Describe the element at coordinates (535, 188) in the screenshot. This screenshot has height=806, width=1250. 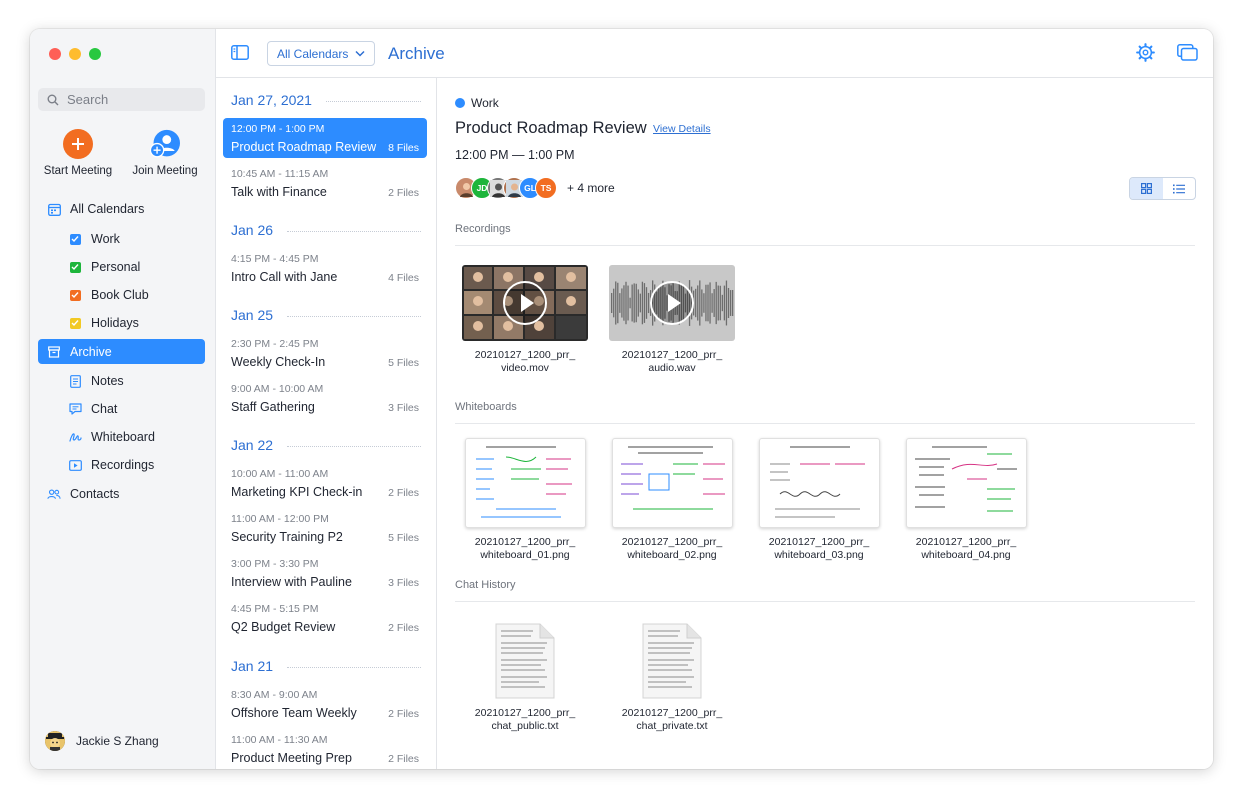
I see `attendee-list: JD GL TS + 4 more` at that location.